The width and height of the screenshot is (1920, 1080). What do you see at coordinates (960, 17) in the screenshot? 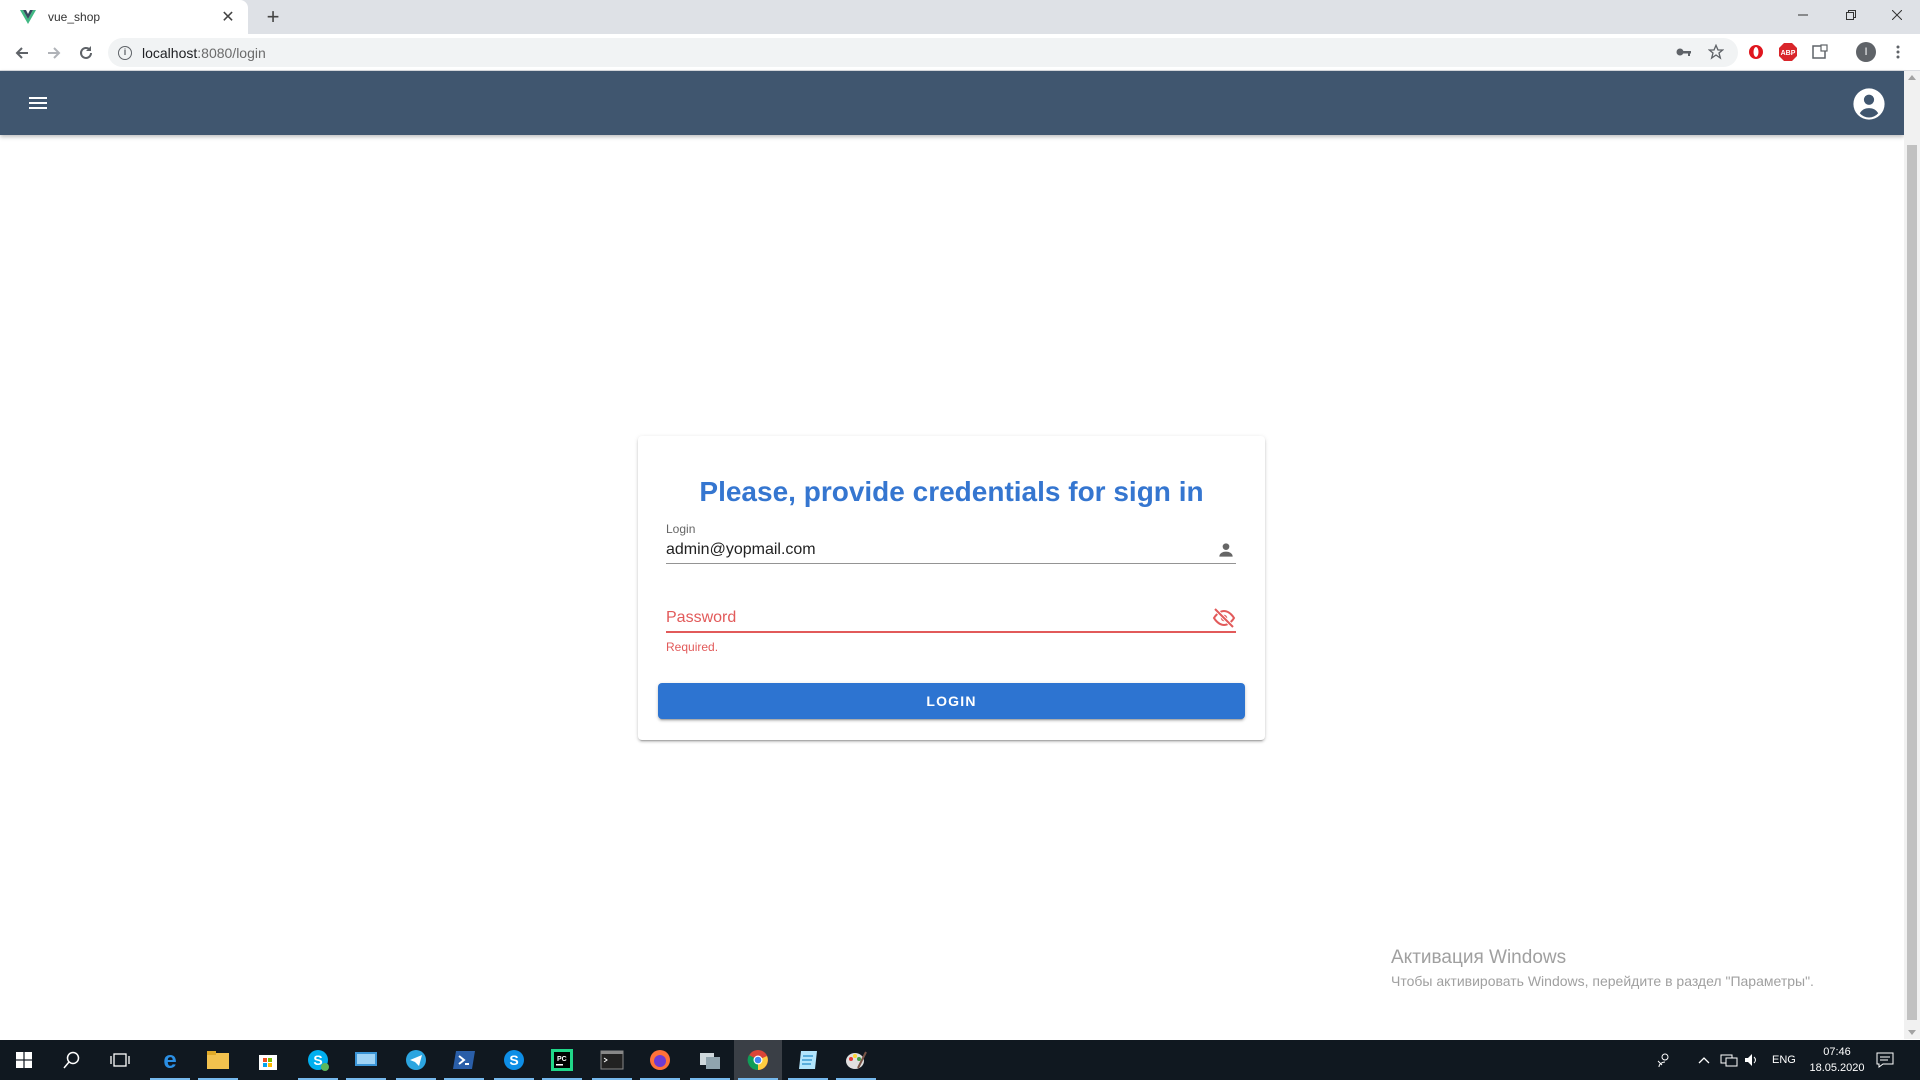
I see `browser-tabstrip: vue_shop ✕ +` at bounding box center [960, 17].